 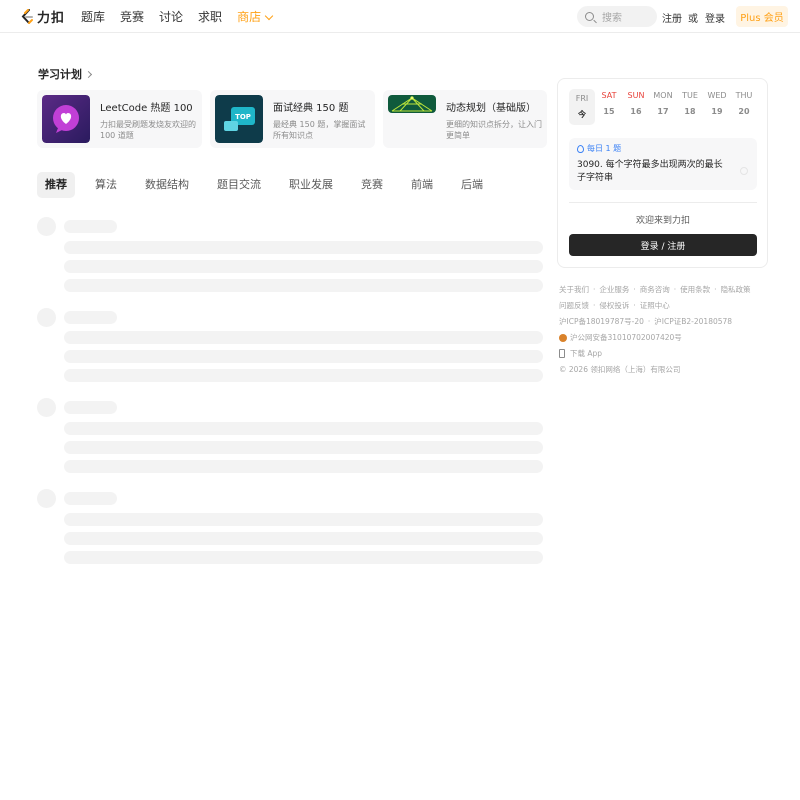 What do you see at coordinates (652, 172) in the screenshot?
I see `daily-question-title: 3090. 每个字符最多出现两次的最长子字符串` at bounding box center [652, 172].